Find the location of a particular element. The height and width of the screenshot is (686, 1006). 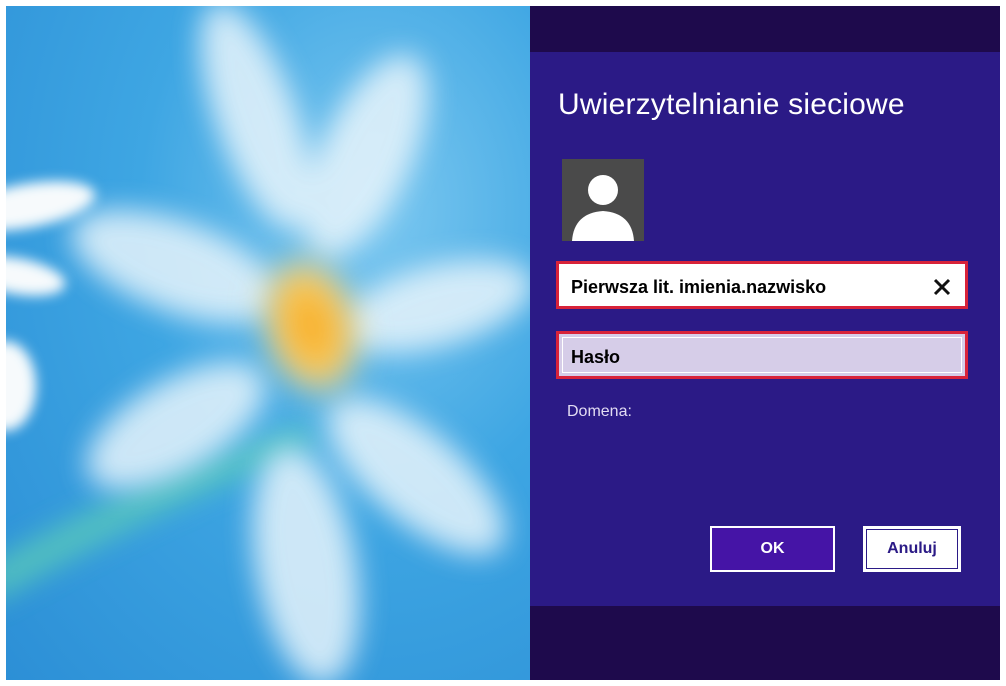

cancel-button: Anuluj is located at coordinates (912, 549).